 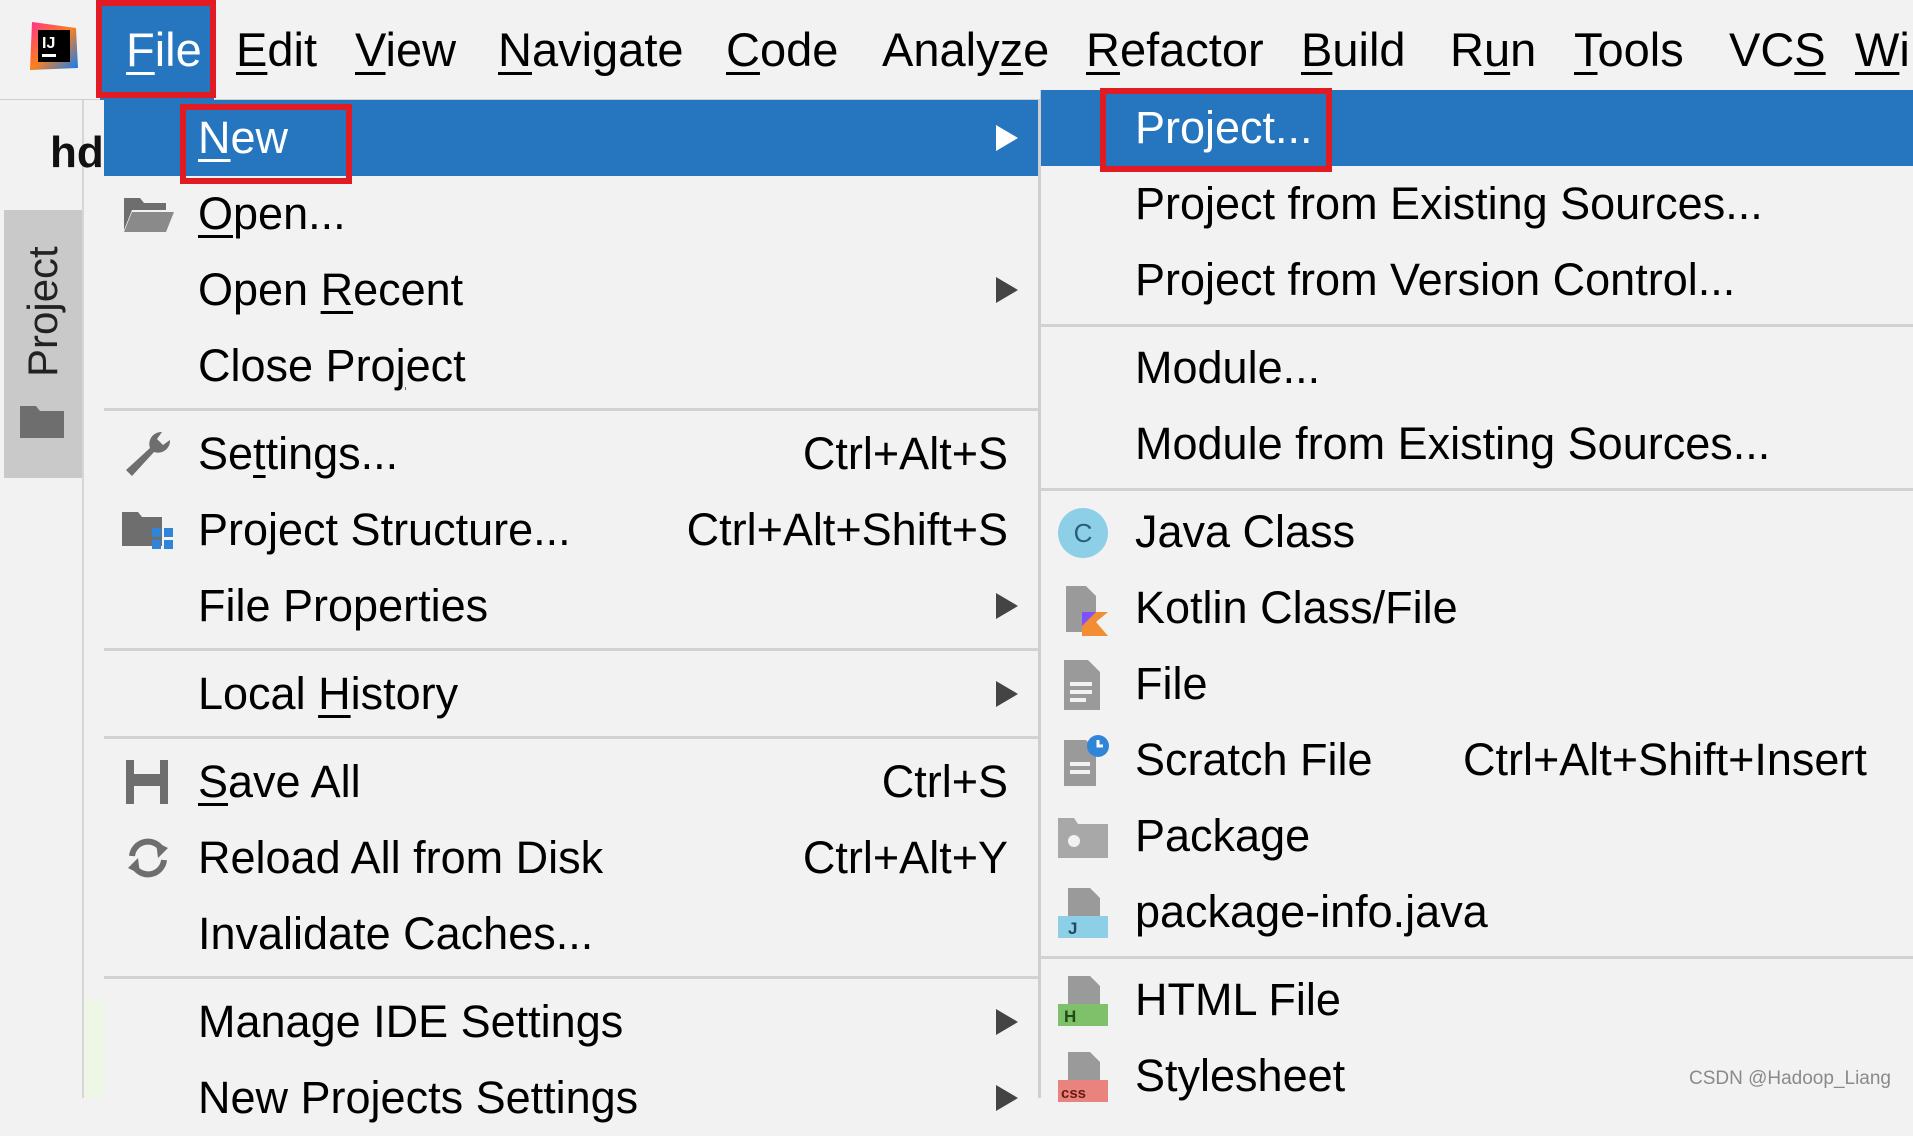 I want to click on save-icon, so click(x=148, y=782).